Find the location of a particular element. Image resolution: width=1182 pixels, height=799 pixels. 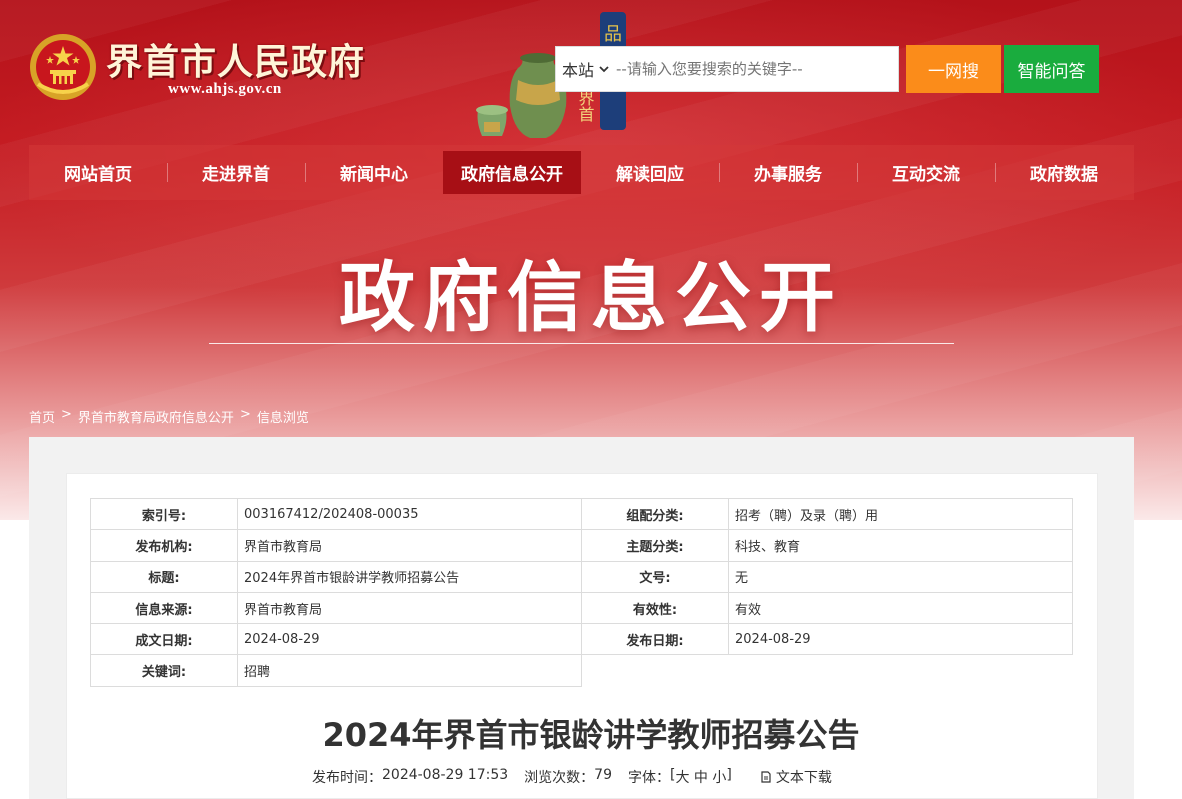

breadcrumb: 首页 > 界首市教育局政府信息公开 > 信息浏览 is located at coordinates (169, 416).